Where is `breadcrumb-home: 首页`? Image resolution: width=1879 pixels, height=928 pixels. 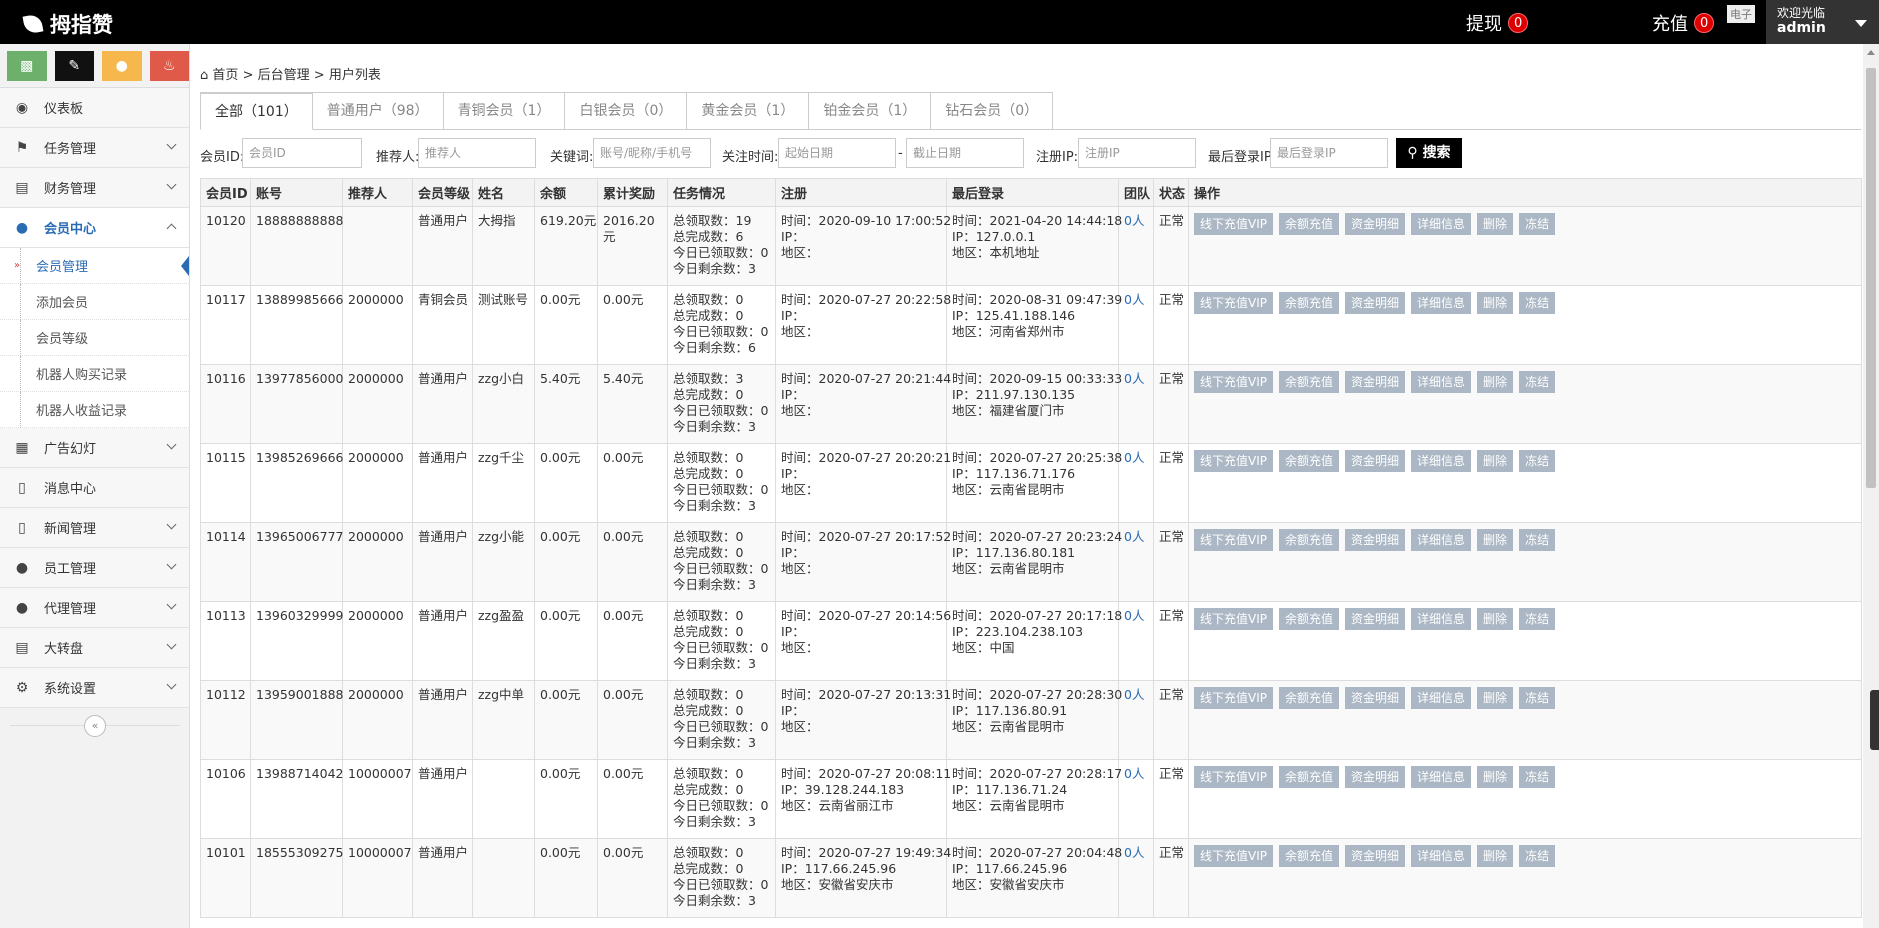 breadcrumb-home: 首页 is located at coordinates (225, 75).